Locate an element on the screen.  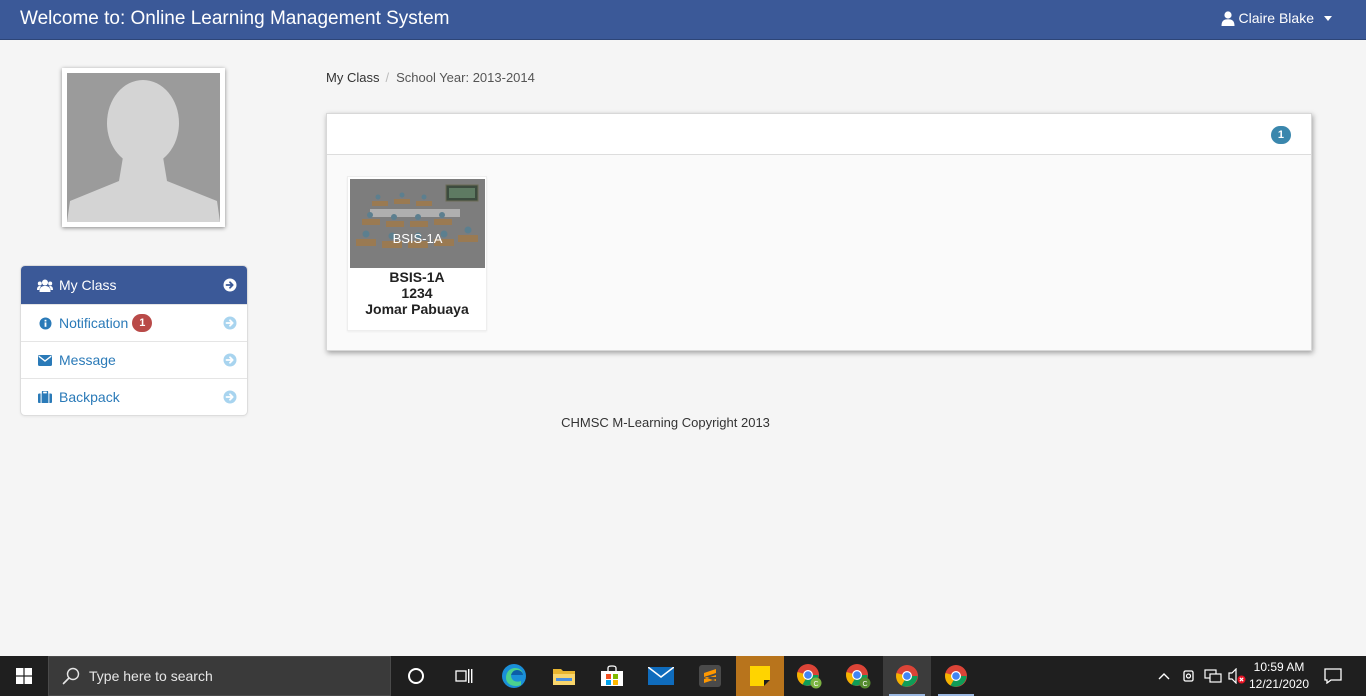
meet-now-button is located at coordinates (1189, 676).